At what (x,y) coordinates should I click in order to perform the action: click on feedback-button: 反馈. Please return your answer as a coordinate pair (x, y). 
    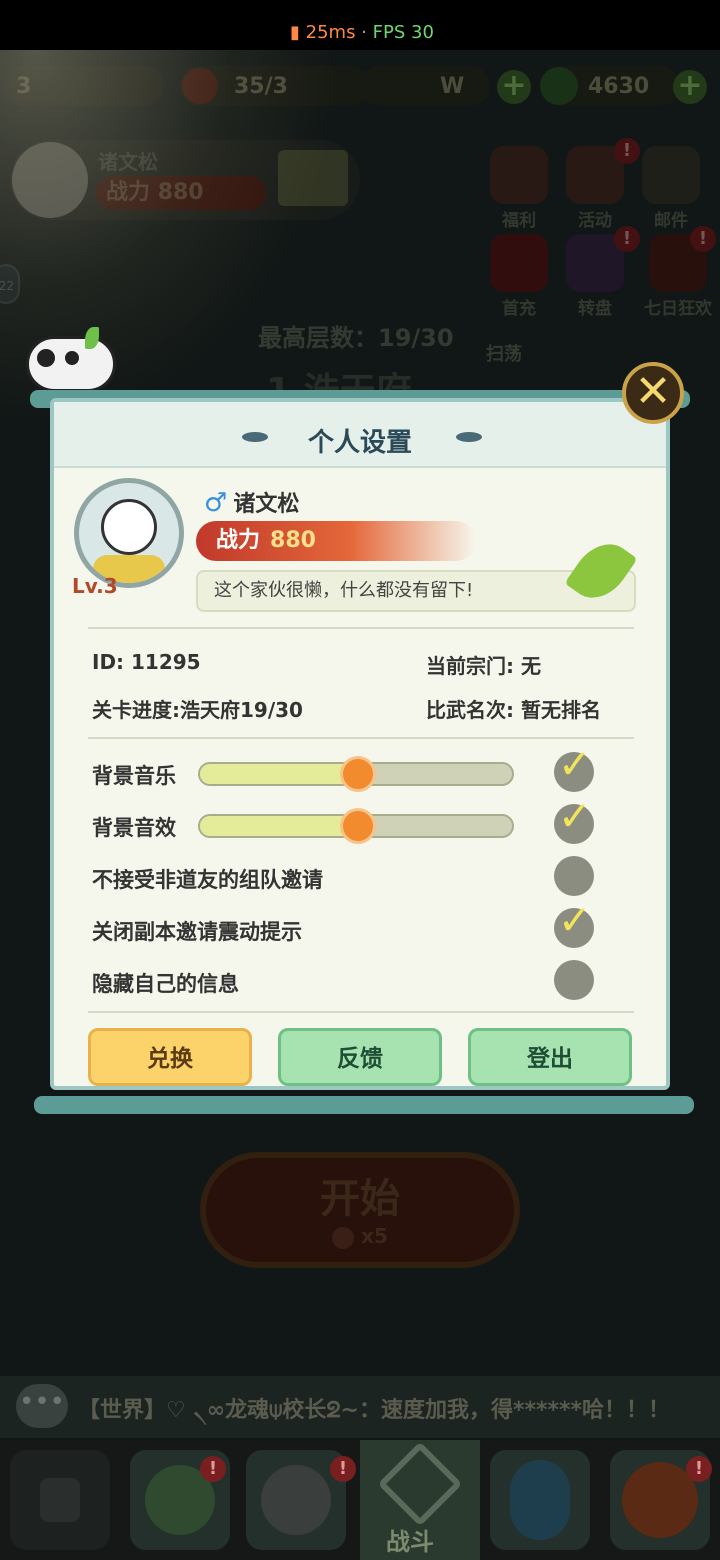
    Looking at the image, I should click on (360, 1057).